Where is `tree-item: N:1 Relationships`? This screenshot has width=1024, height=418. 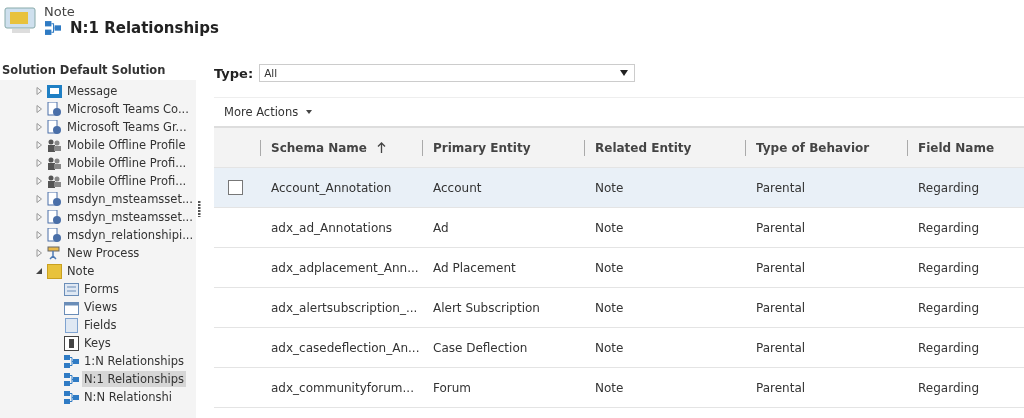 tree-item: N:1 Relationships is located at coordinates (134, 379).